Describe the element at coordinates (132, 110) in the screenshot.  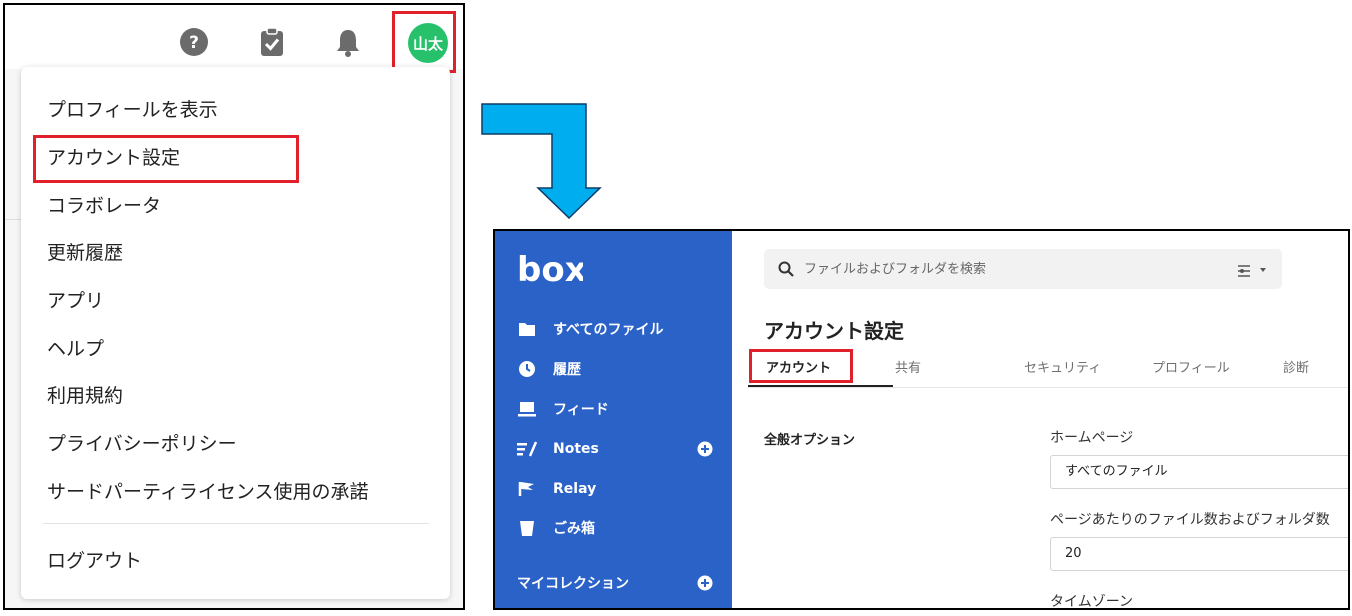
I see `menu-item-view-profile: プロフィールを表示` at that location.